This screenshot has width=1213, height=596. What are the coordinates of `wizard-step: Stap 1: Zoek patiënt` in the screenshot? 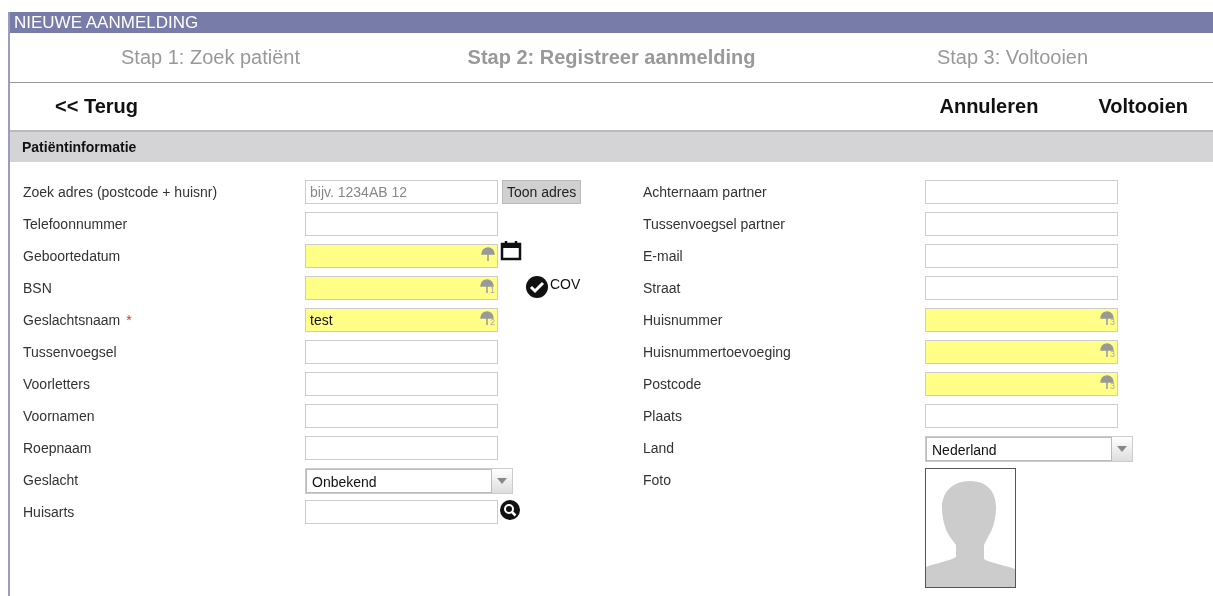 It's located at (210, 57).